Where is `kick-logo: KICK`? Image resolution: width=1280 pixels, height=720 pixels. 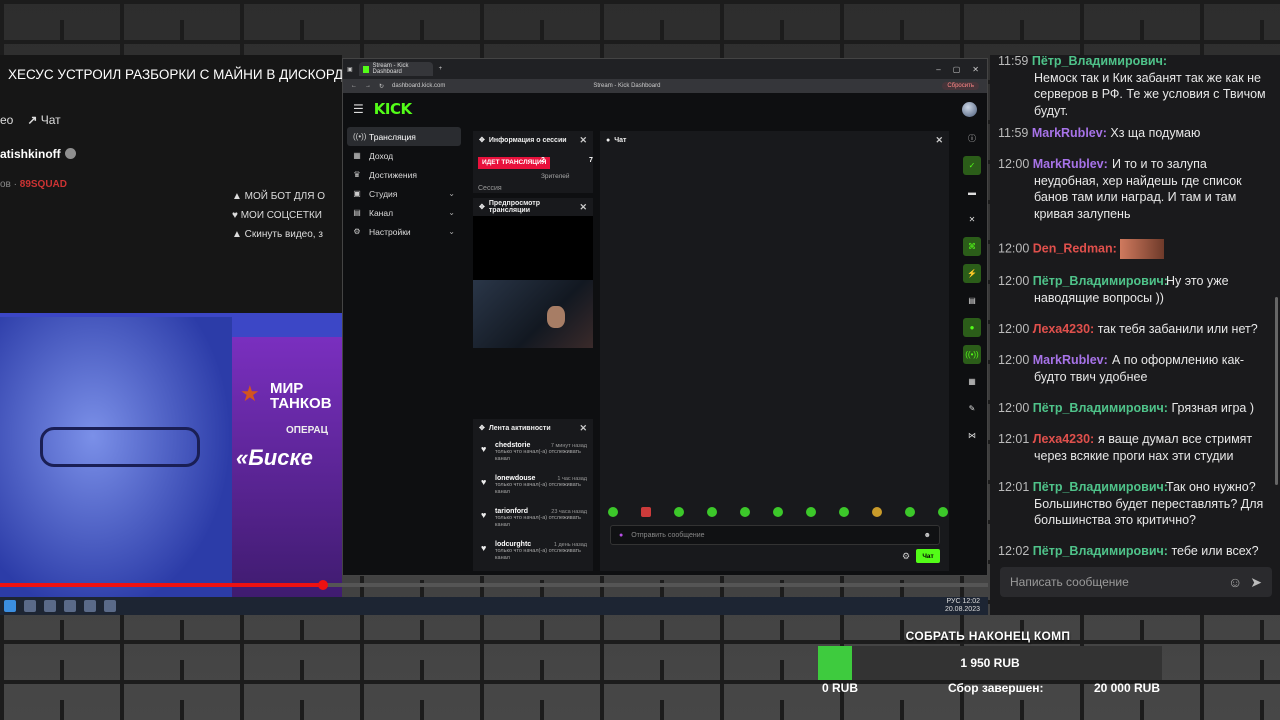 kick-logo: KICK is located at coordinates (393, 109).